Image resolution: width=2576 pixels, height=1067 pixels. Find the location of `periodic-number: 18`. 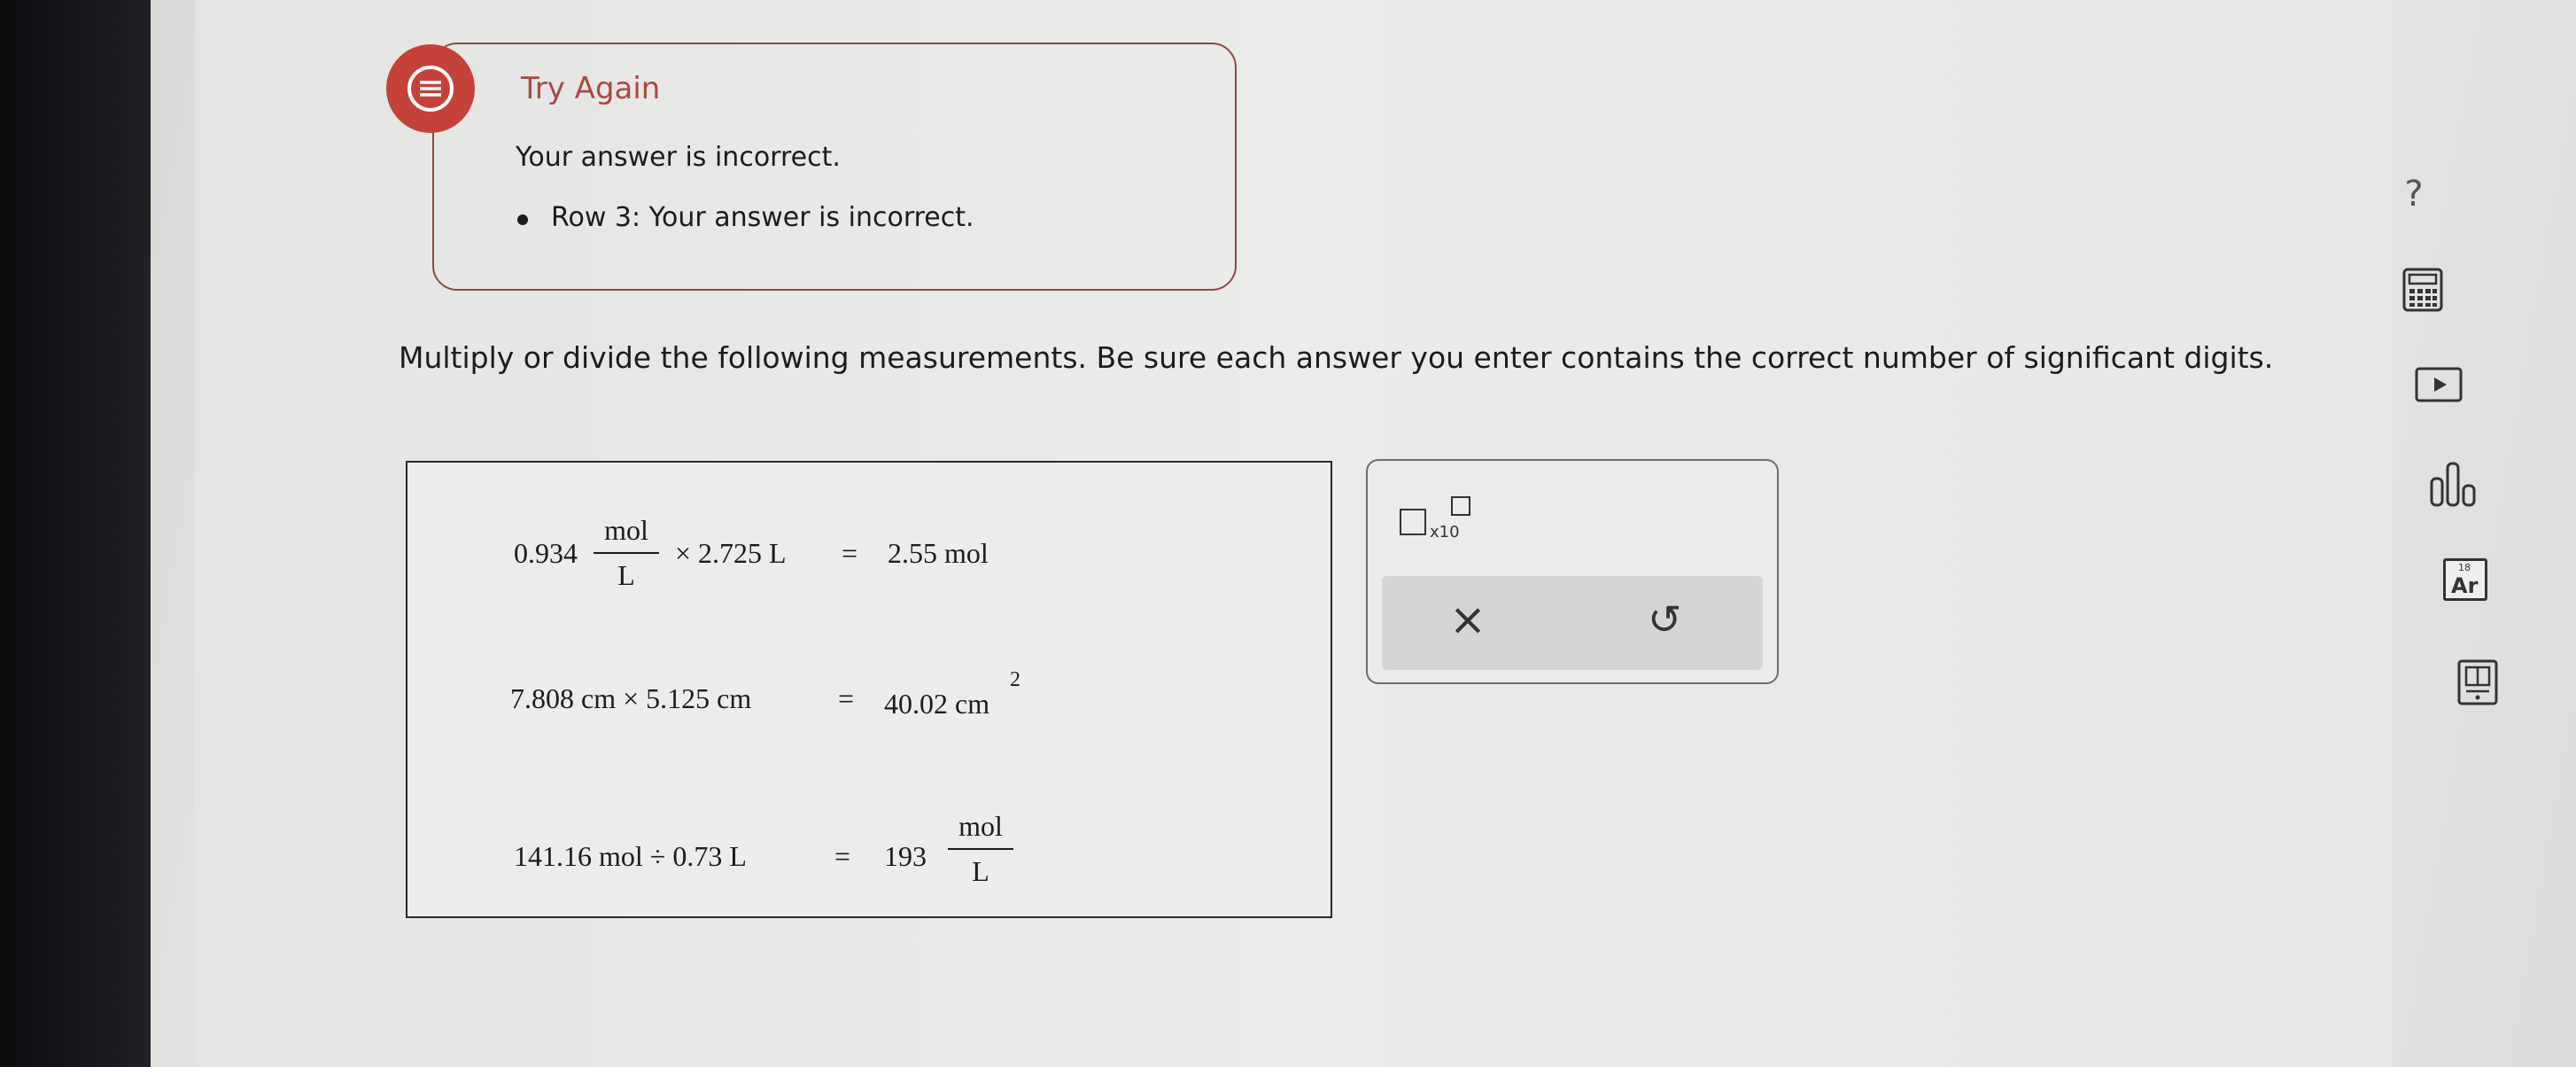

periodic-number: 18 is located at coordinates (2464, 567).